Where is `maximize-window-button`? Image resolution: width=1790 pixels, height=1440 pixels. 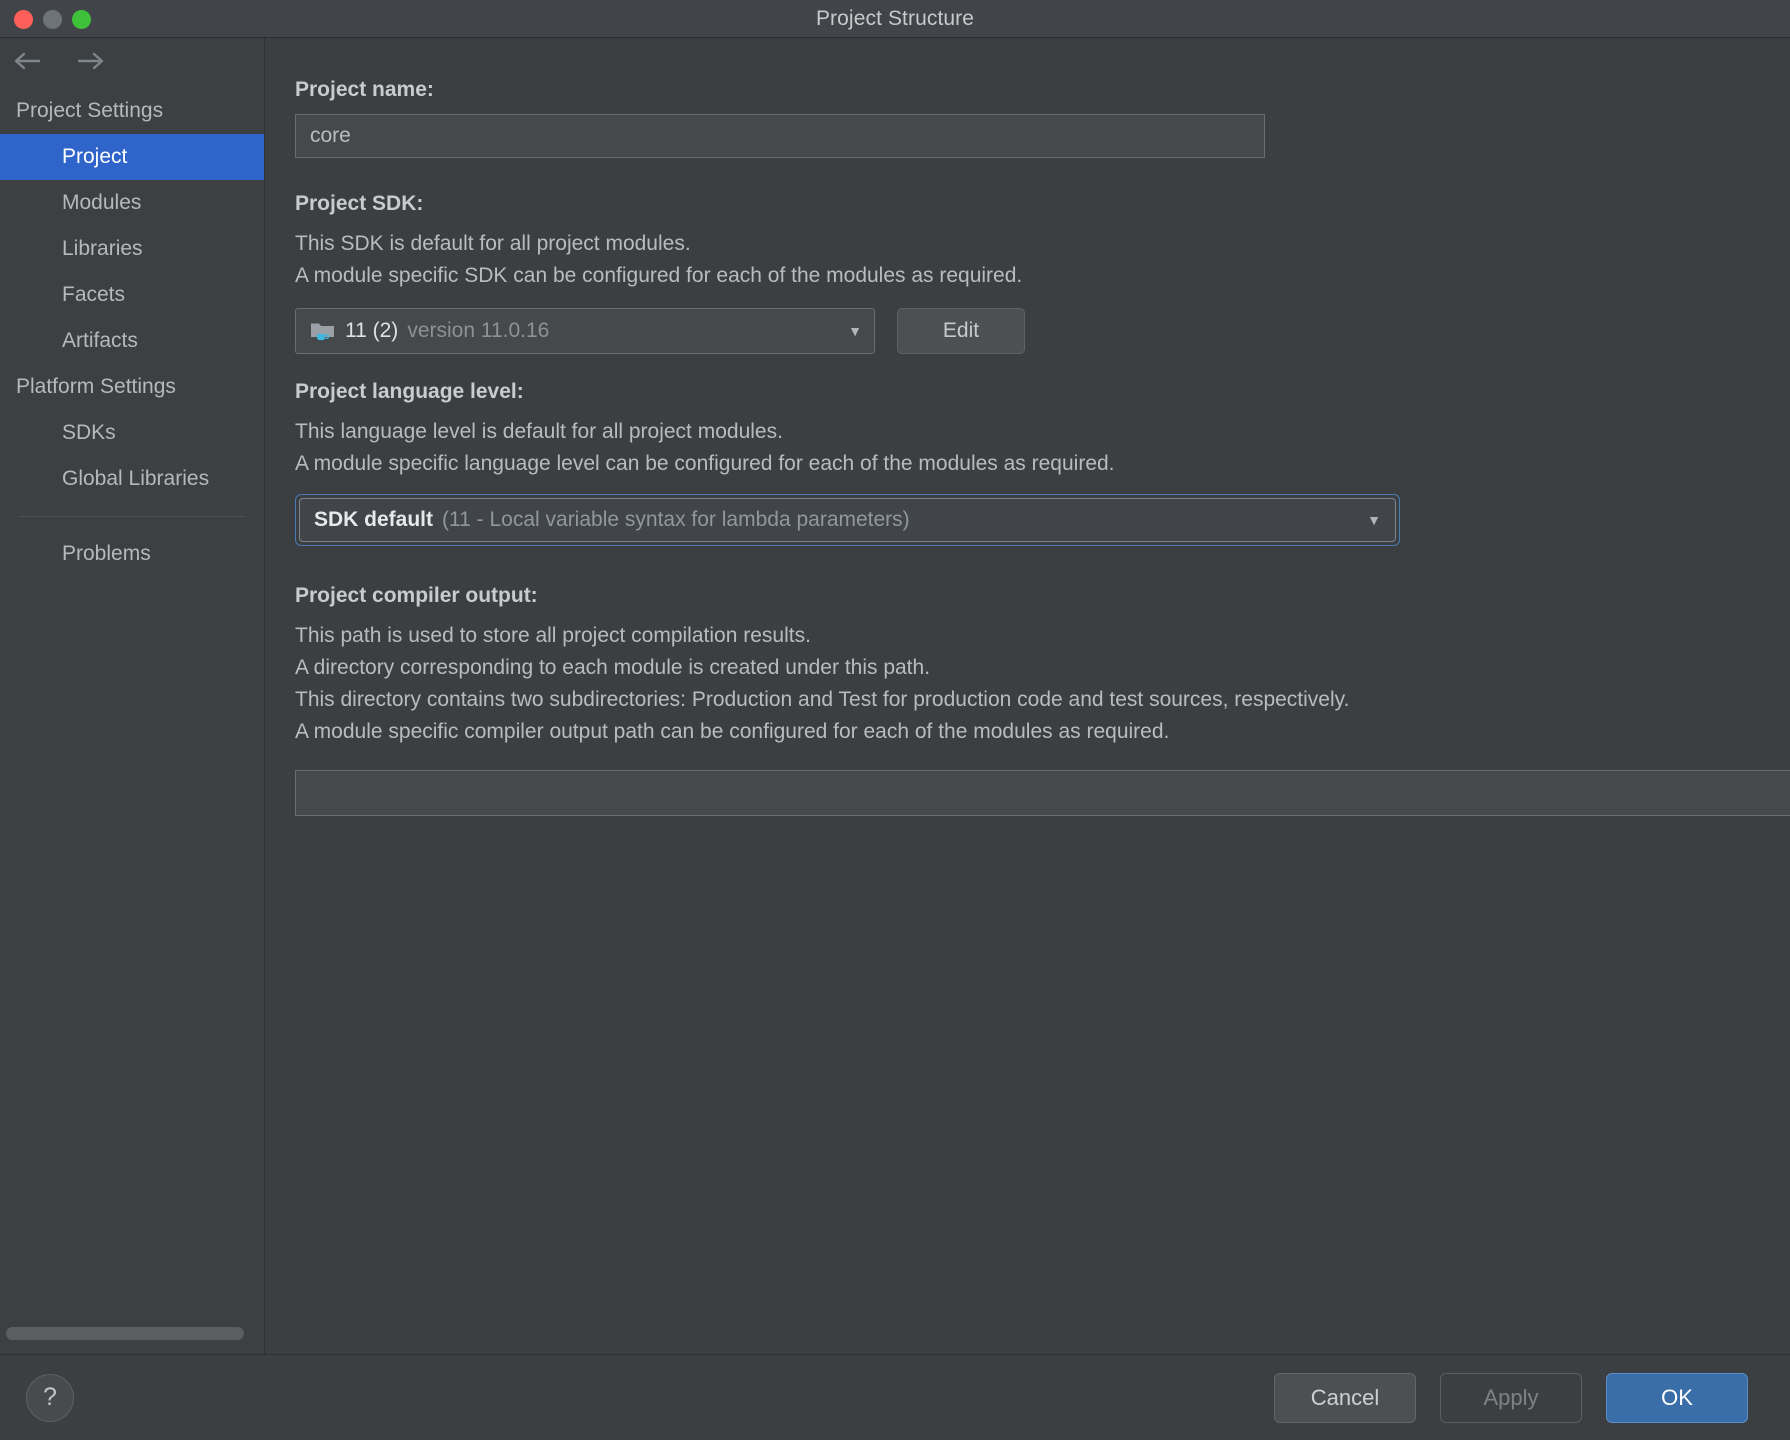
maximize-window-button is located at coordinates (81, 19).